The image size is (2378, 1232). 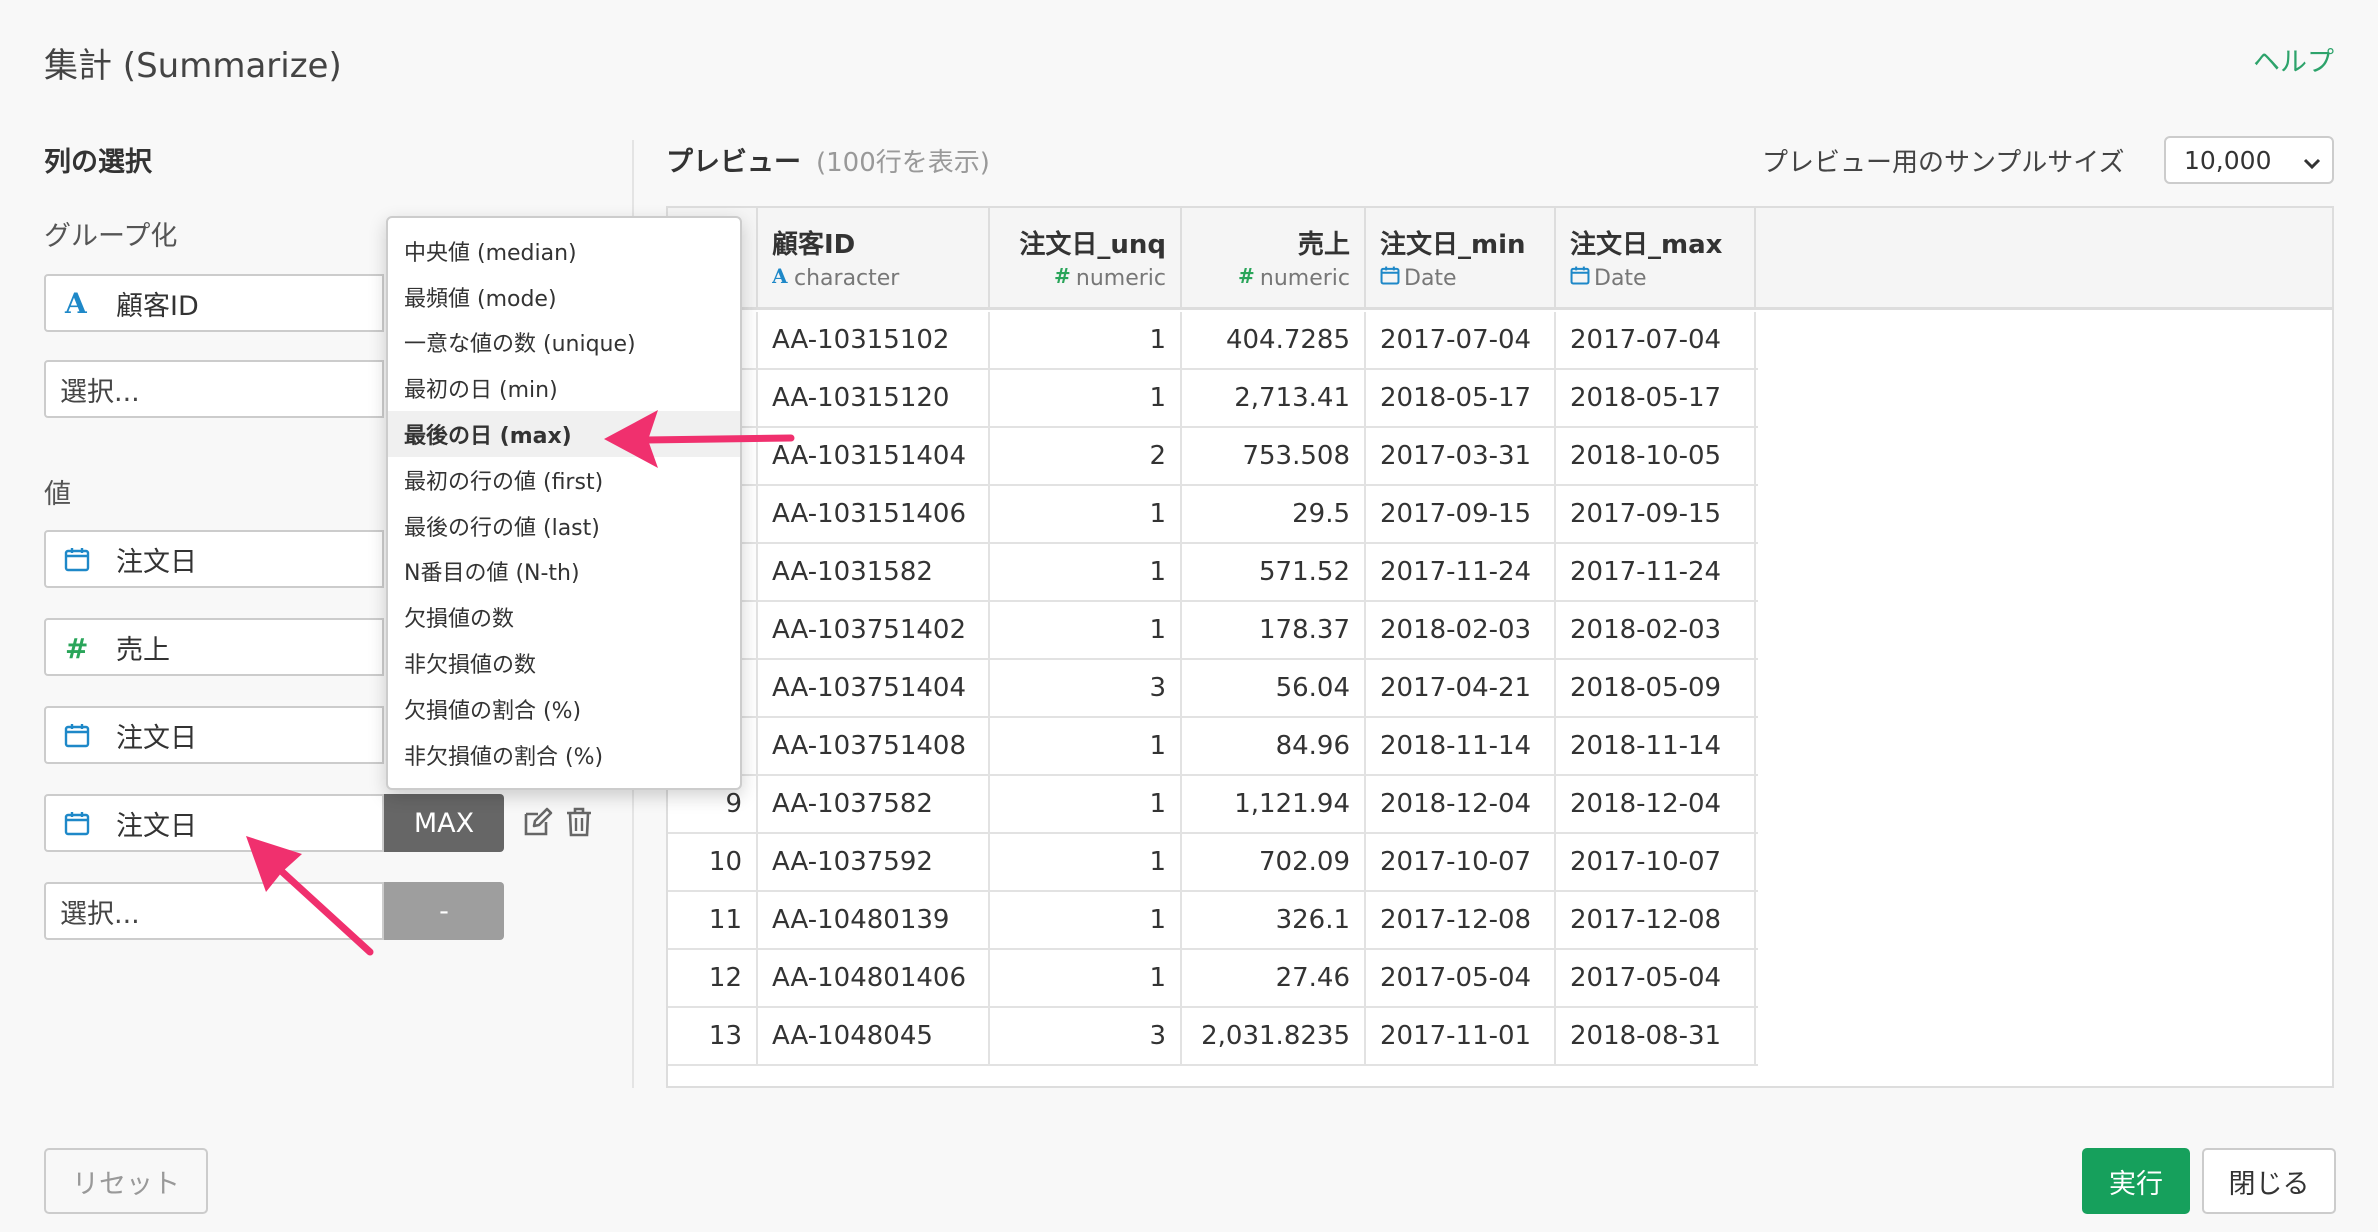 I want to click on group-column-field: A 顧客ID, so click(x=214, y=303).